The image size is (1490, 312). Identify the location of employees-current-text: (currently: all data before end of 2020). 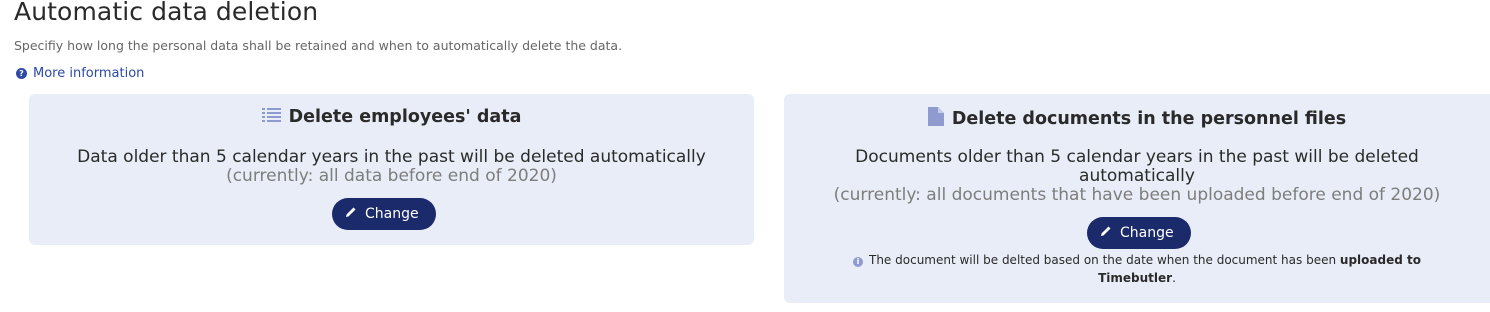
(391, 176).